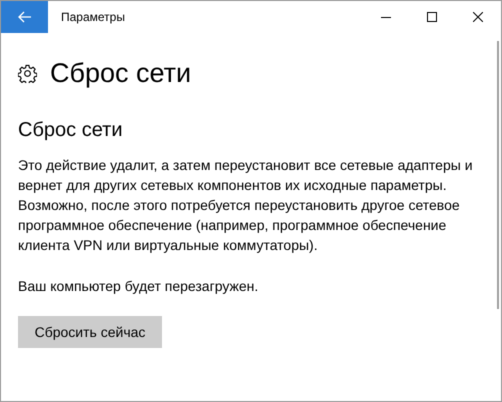 The width and height of the screenshot is (502, 402). I want to click on paragraph: Ваш компьютер будет перезагружен., so click(139, 286).